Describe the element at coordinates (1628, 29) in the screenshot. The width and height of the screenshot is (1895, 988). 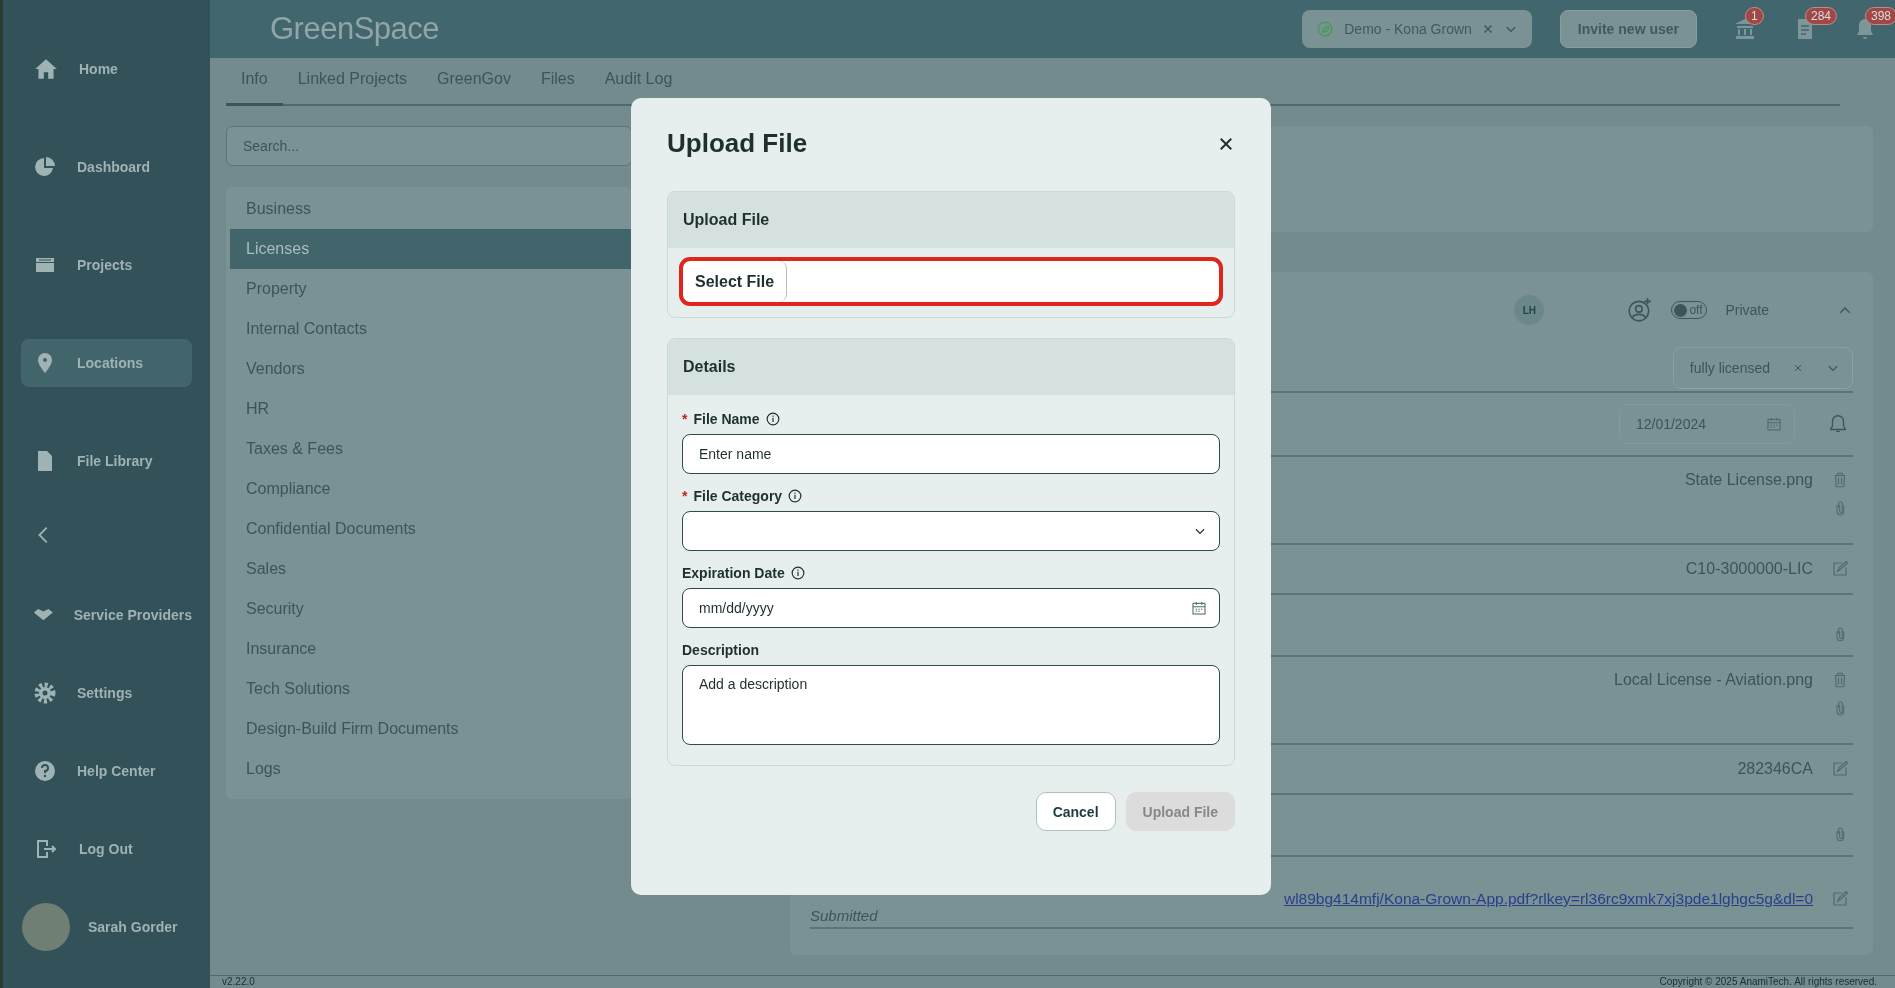
I see `invite-user-button: Invite new user` at that location.